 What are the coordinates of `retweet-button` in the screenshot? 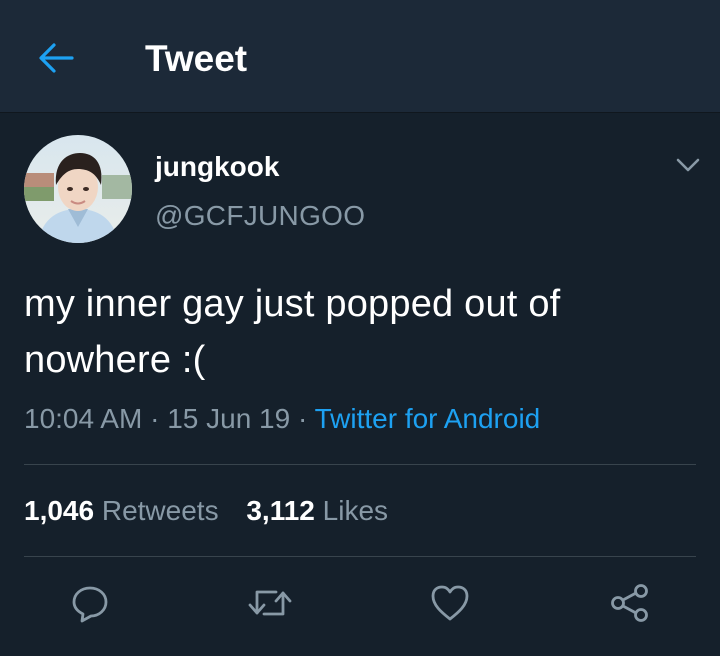 It's located at (270, 603).